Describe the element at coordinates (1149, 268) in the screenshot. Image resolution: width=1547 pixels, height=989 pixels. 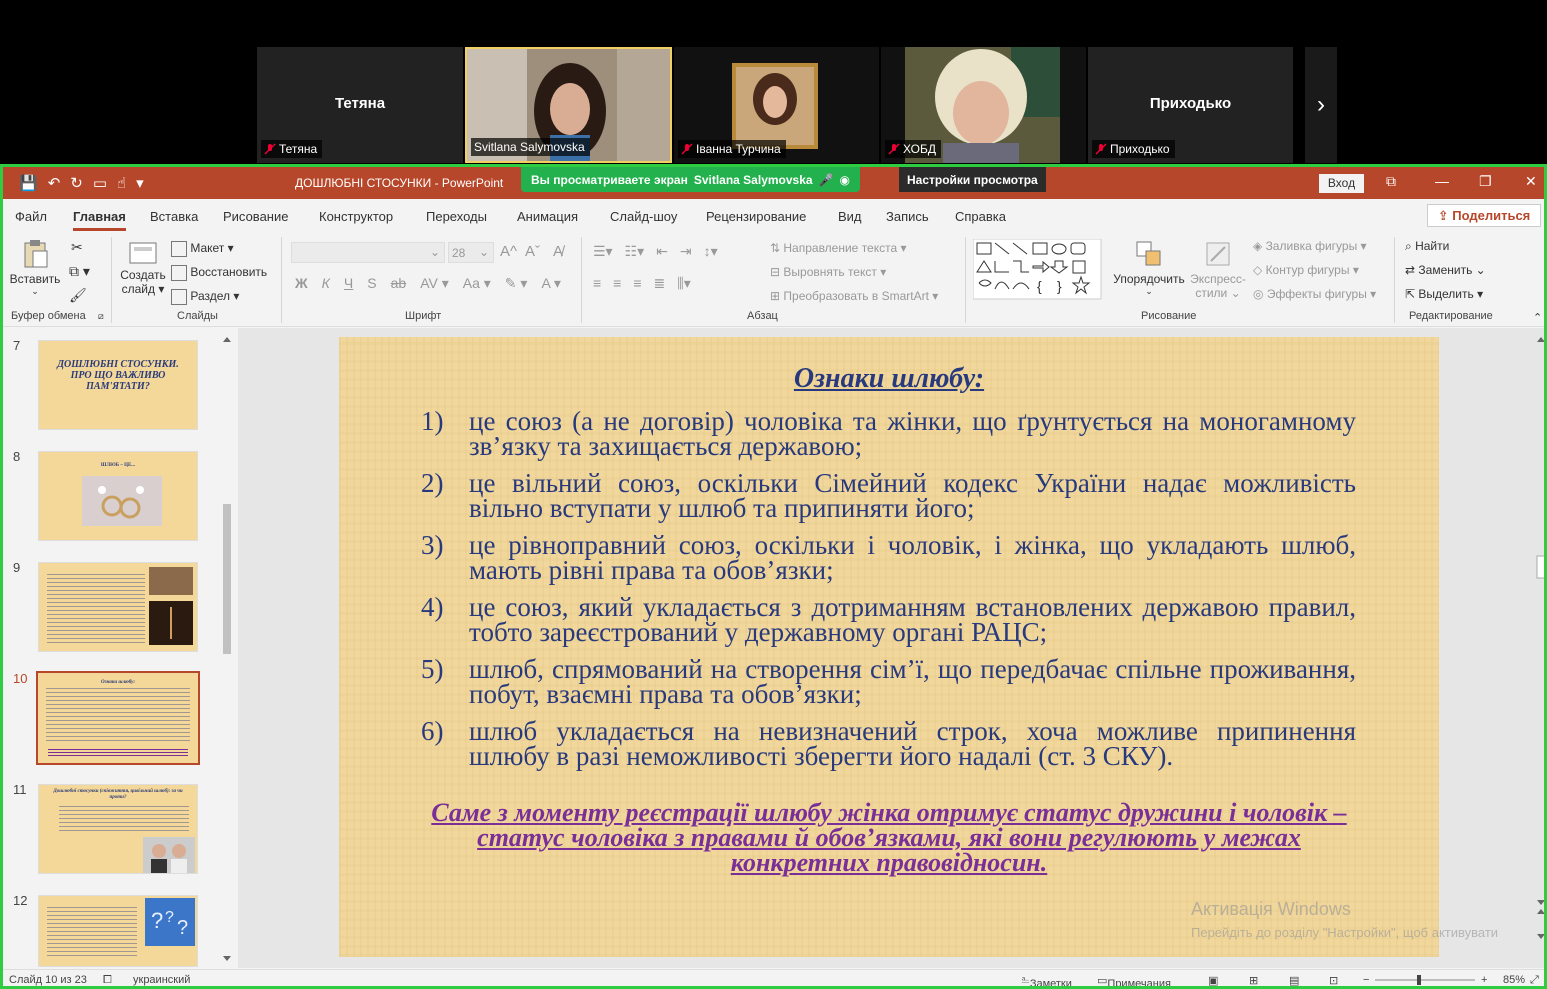
I see `arrange-button: Упорядочить ⌄` at that location.